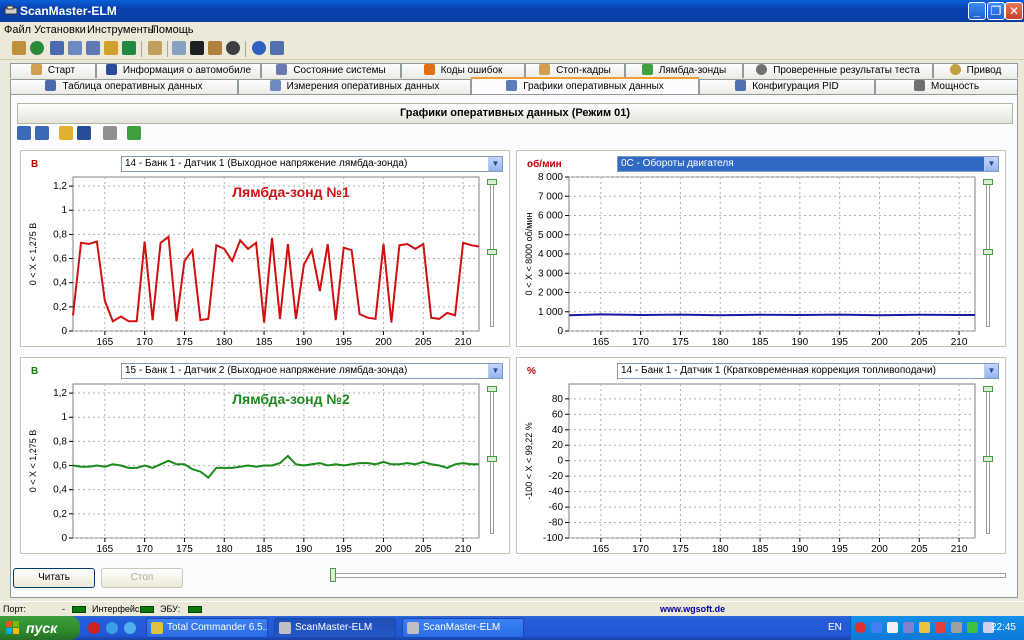 The image size is (1024, 640). What do you see at coordinates (111, 48) in the screenshot?
I see `gauge-icon` at bounding box center [111, 48].